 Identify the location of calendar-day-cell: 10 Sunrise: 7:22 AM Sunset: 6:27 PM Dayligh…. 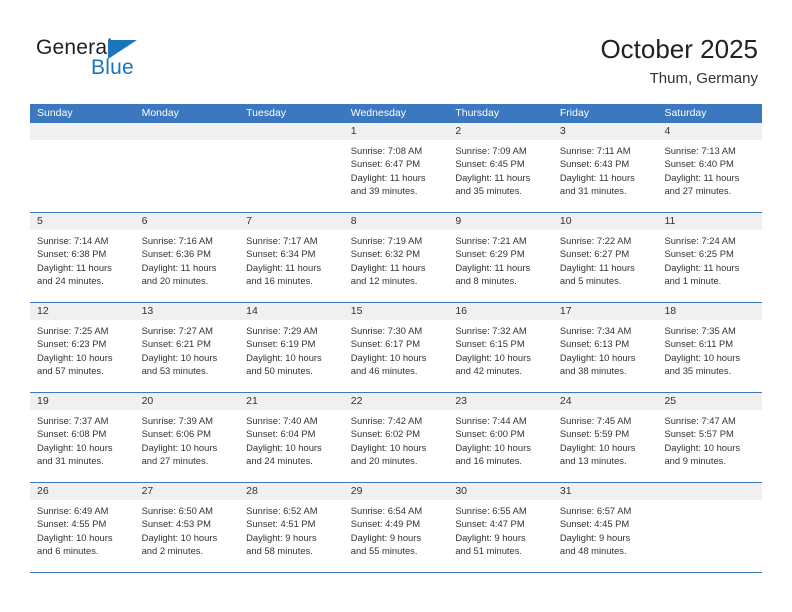
(605, 257).